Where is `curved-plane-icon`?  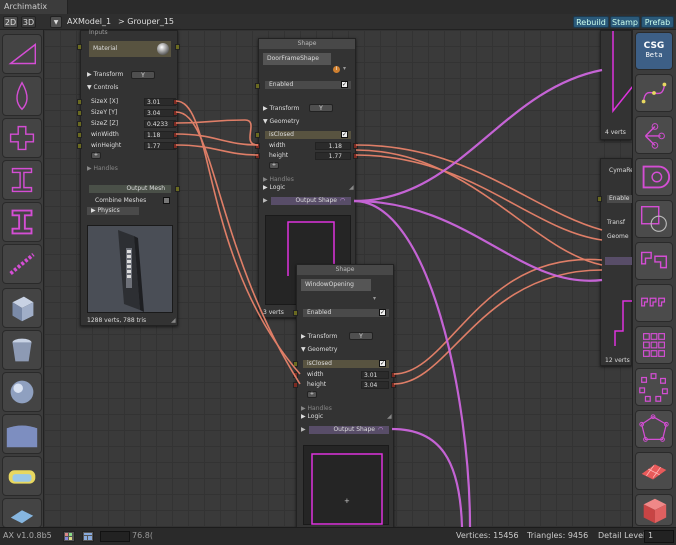 curved-plane-icon is located at coordinates (22, 434).